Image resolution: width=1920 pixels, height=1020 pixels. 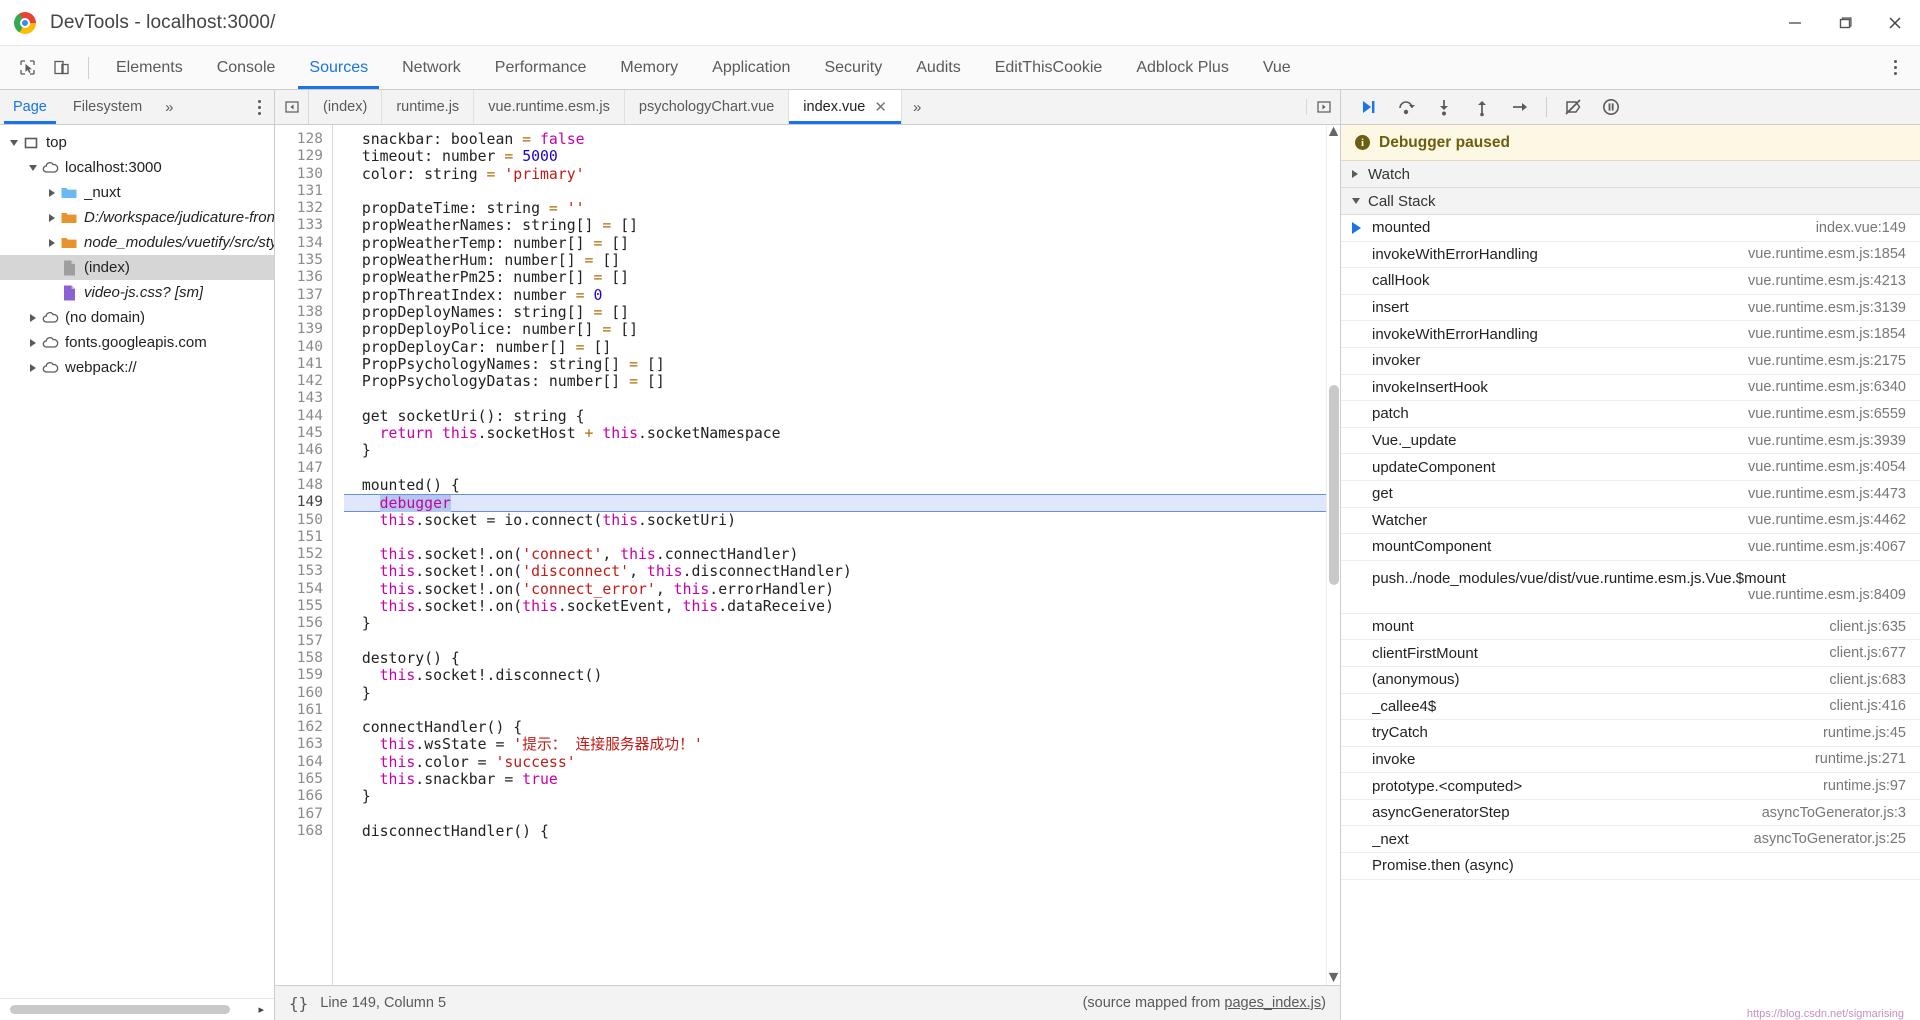 I want to click on tab-application: Application, so click(x=751, y=67).